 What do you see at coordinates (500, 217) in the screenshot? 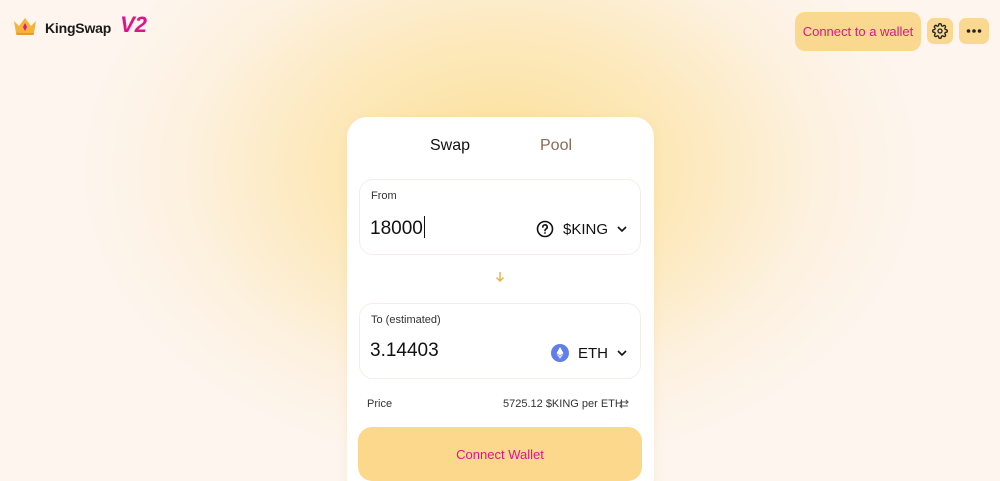
I see `from-panel: From 18000 $KING` at bounding box center [500, 217].